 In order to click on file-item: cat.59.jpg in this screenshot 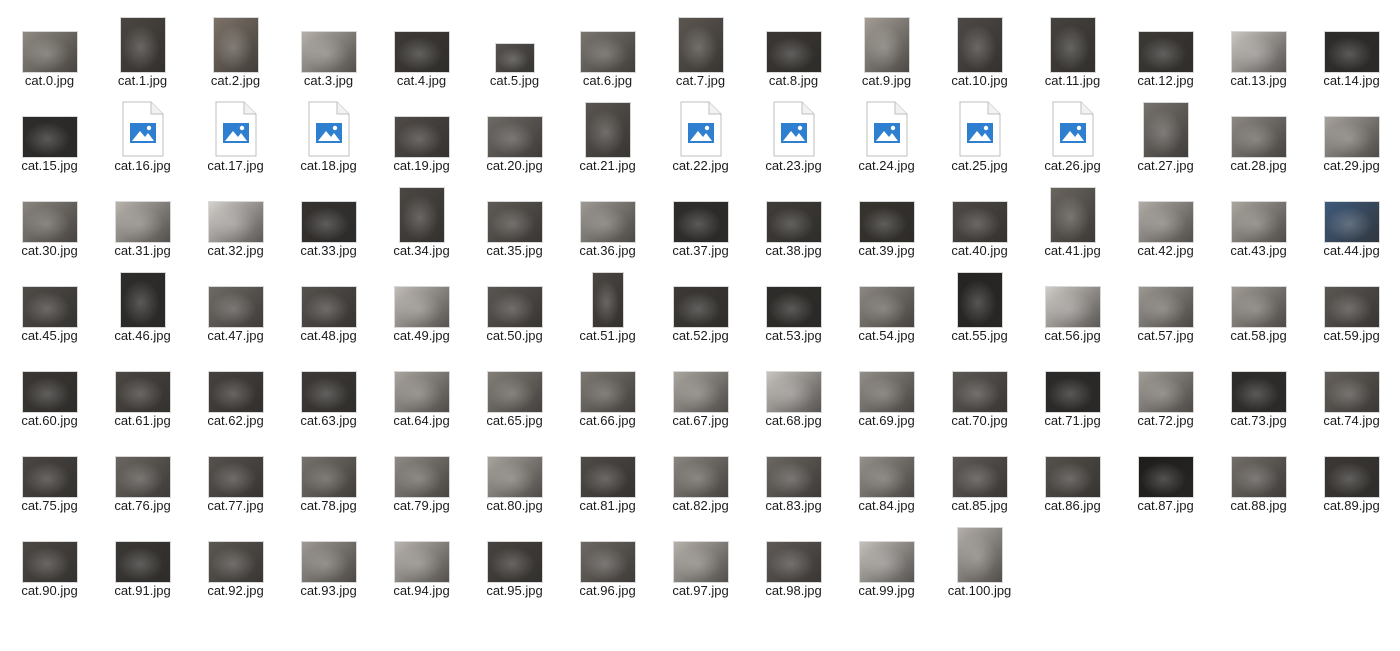, I will do `click(1351, 305)`.